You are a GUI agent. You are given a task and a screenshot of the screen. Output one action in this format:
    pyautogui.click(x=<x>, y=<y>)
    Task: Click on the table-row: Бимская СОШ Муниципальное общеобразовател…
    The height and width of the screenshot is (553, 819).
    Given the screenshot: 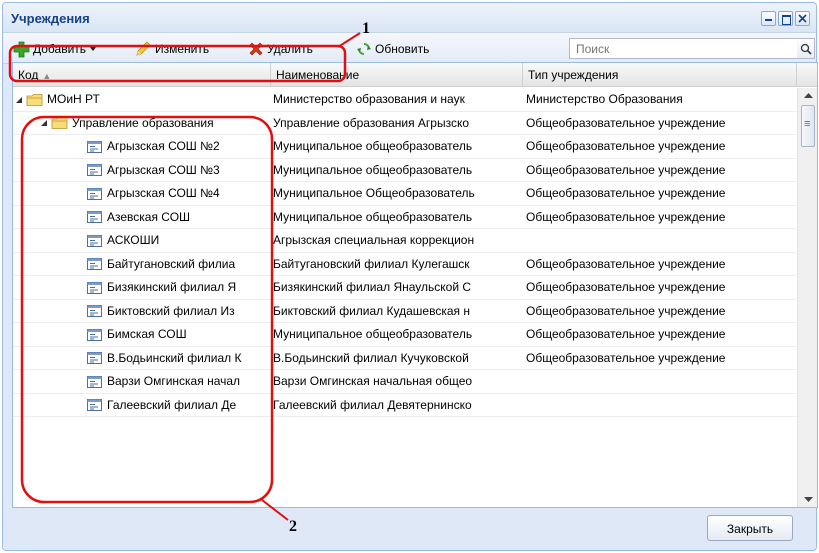 What is the action you would take?
    pyautogui.click(x=404, y=335)
    